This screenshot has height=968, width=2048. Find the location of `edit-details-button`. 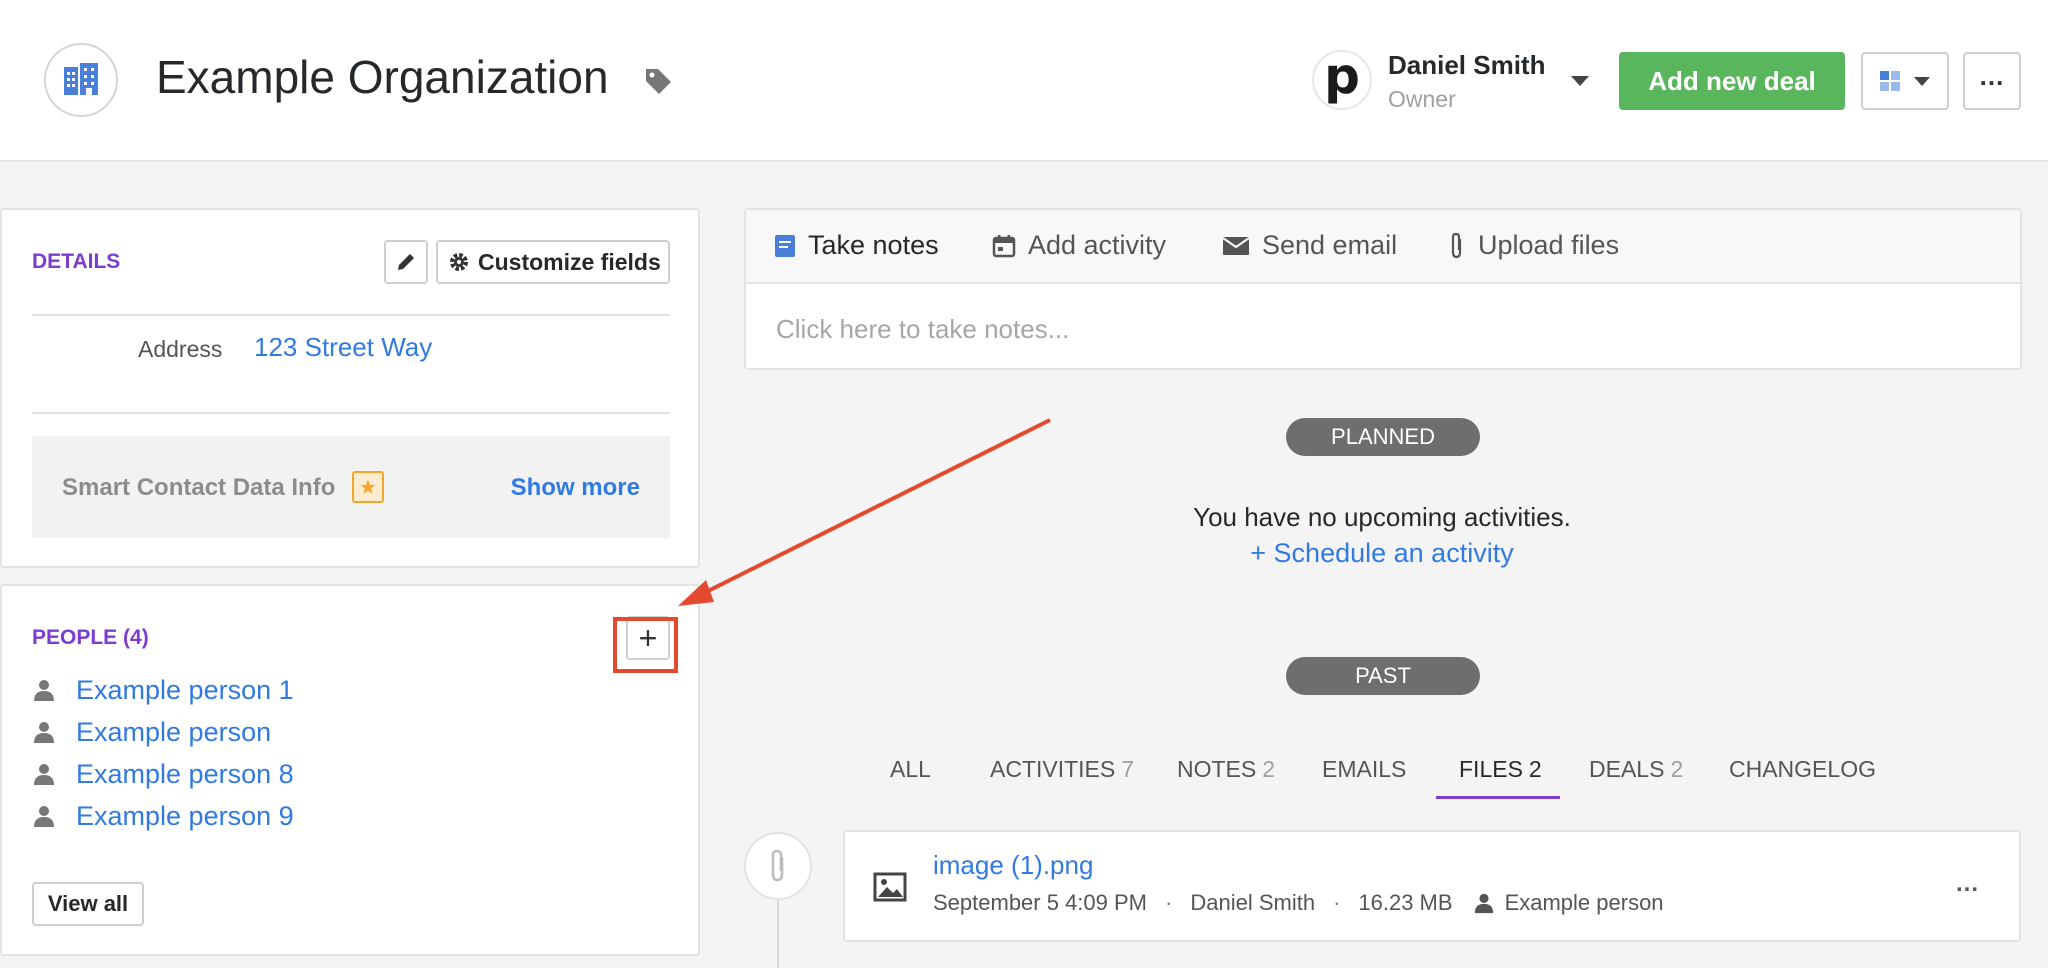

edit-details-button is located at coordinates (406, 262).